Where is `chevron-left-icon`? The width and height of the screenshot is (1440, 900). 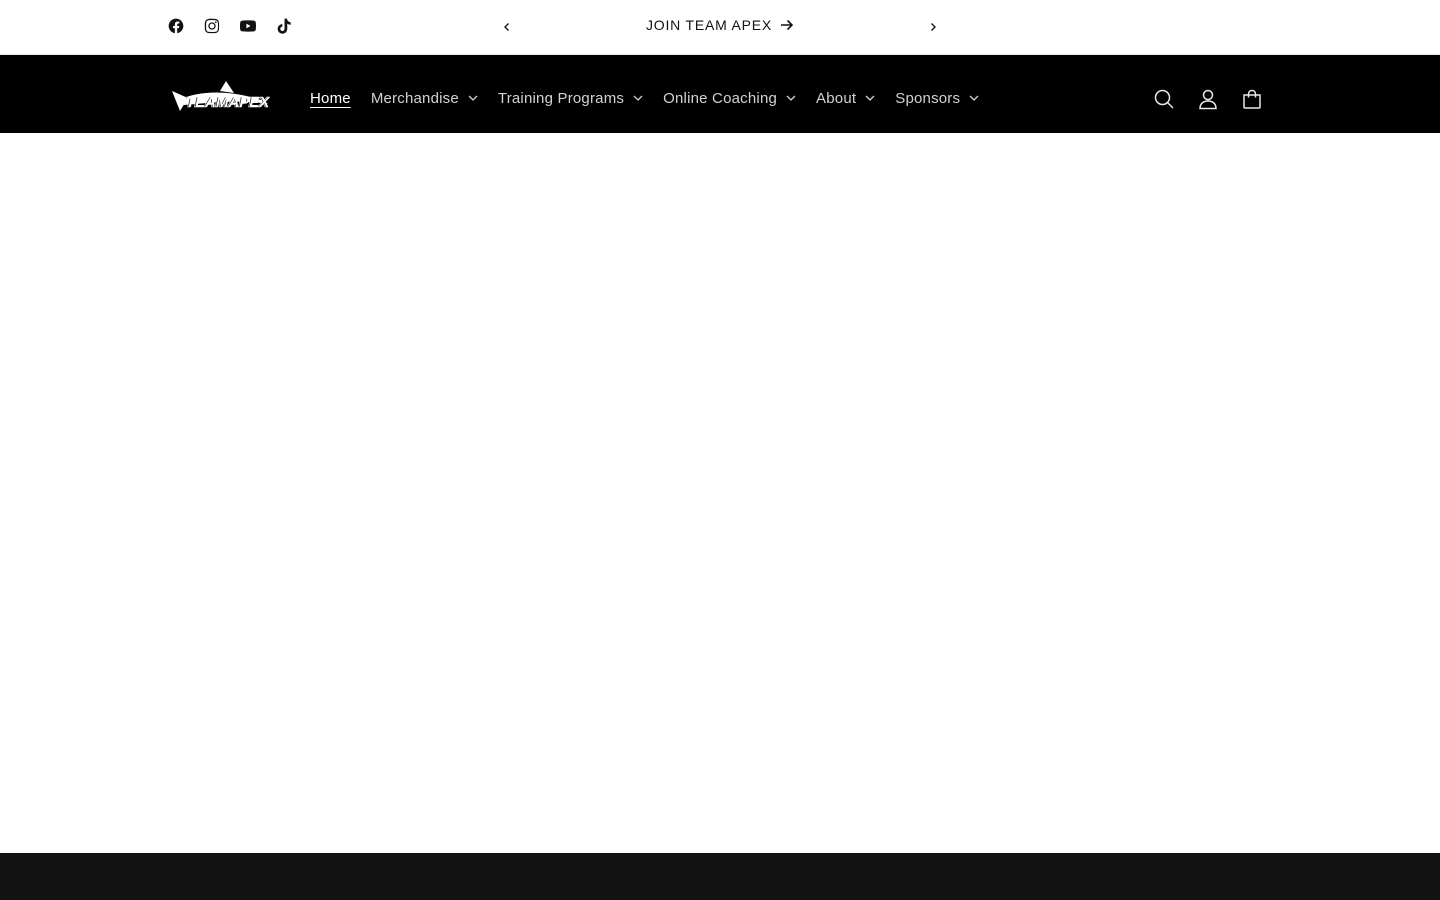 chevron-left-icon is located at coordinates (506, 27).